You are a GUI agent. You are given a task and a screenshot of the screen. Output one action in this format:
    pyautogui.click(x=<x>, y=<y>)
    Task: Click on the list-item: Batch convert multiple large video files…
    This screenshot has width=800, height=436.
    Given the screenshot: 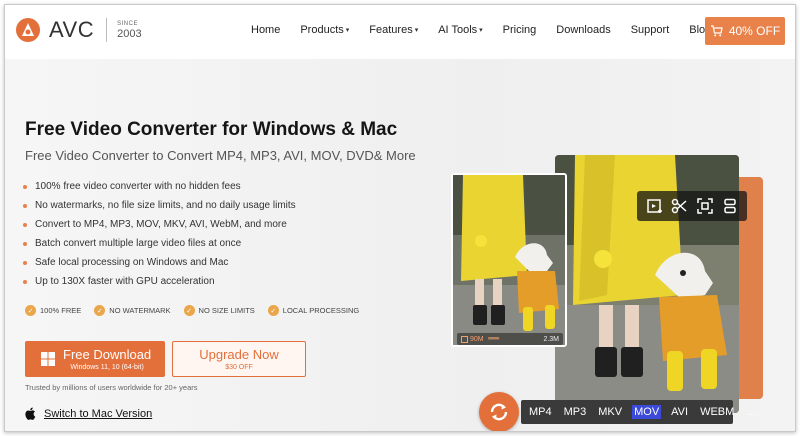 What is the action you would take?
    pyautogui.click(x=159, y=243)
    